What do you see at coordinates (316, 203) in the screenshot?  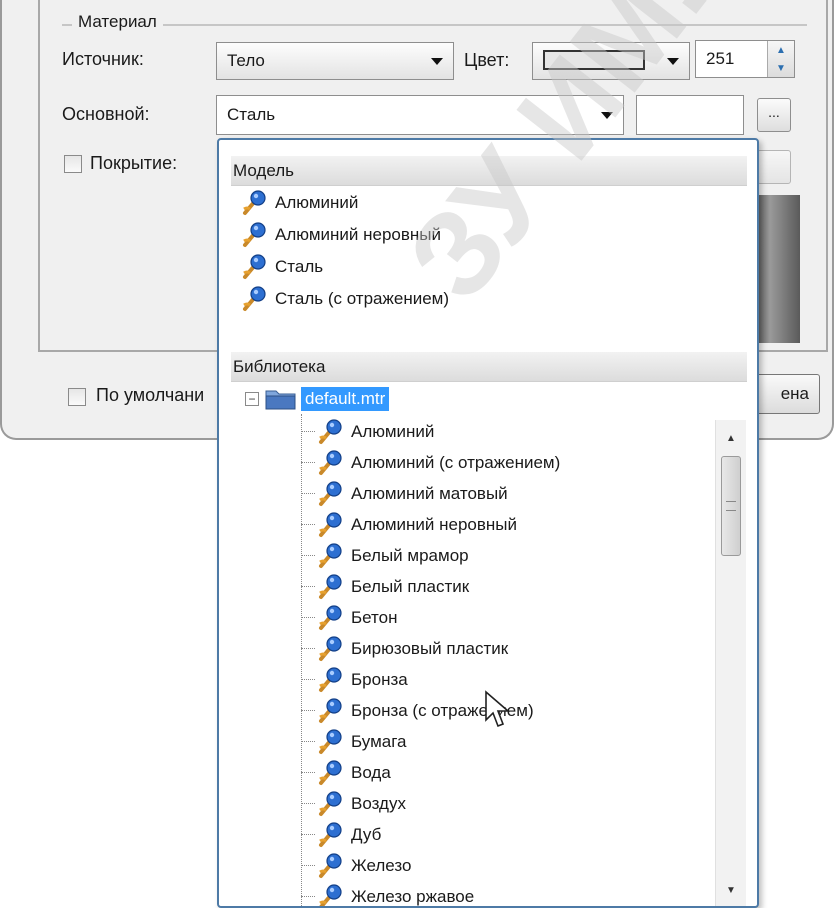 I see `model-material-label: Алюминий` at bounding box center [316, 203].